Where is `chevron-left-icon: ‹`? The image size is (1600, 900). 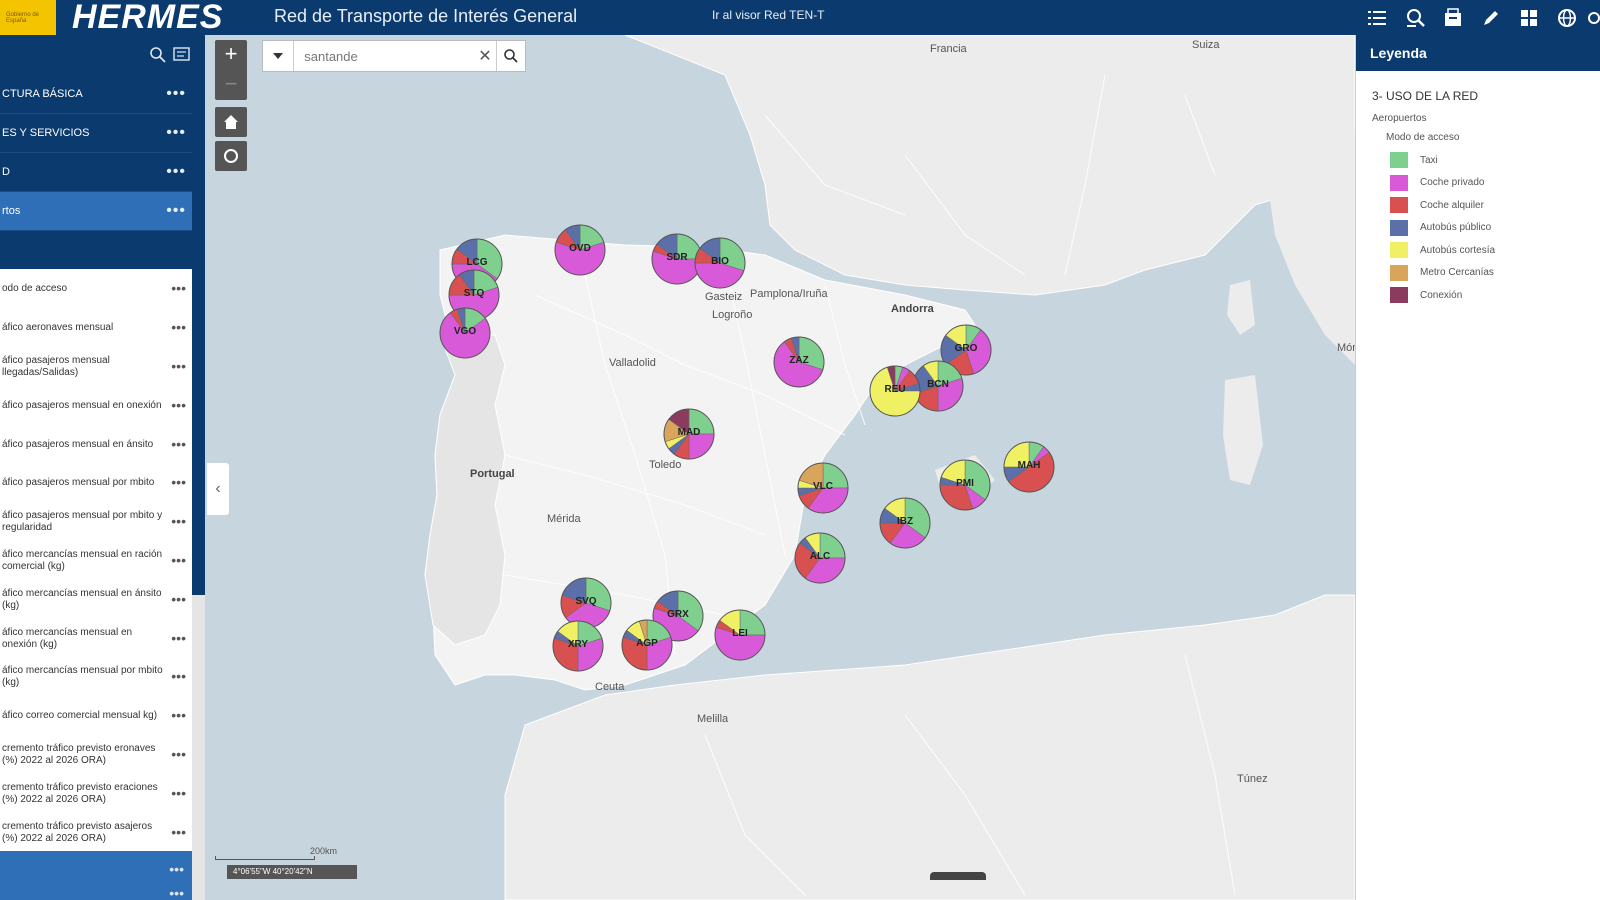
chevron-left-icon: ‹ is located at coordinates (218, 488).